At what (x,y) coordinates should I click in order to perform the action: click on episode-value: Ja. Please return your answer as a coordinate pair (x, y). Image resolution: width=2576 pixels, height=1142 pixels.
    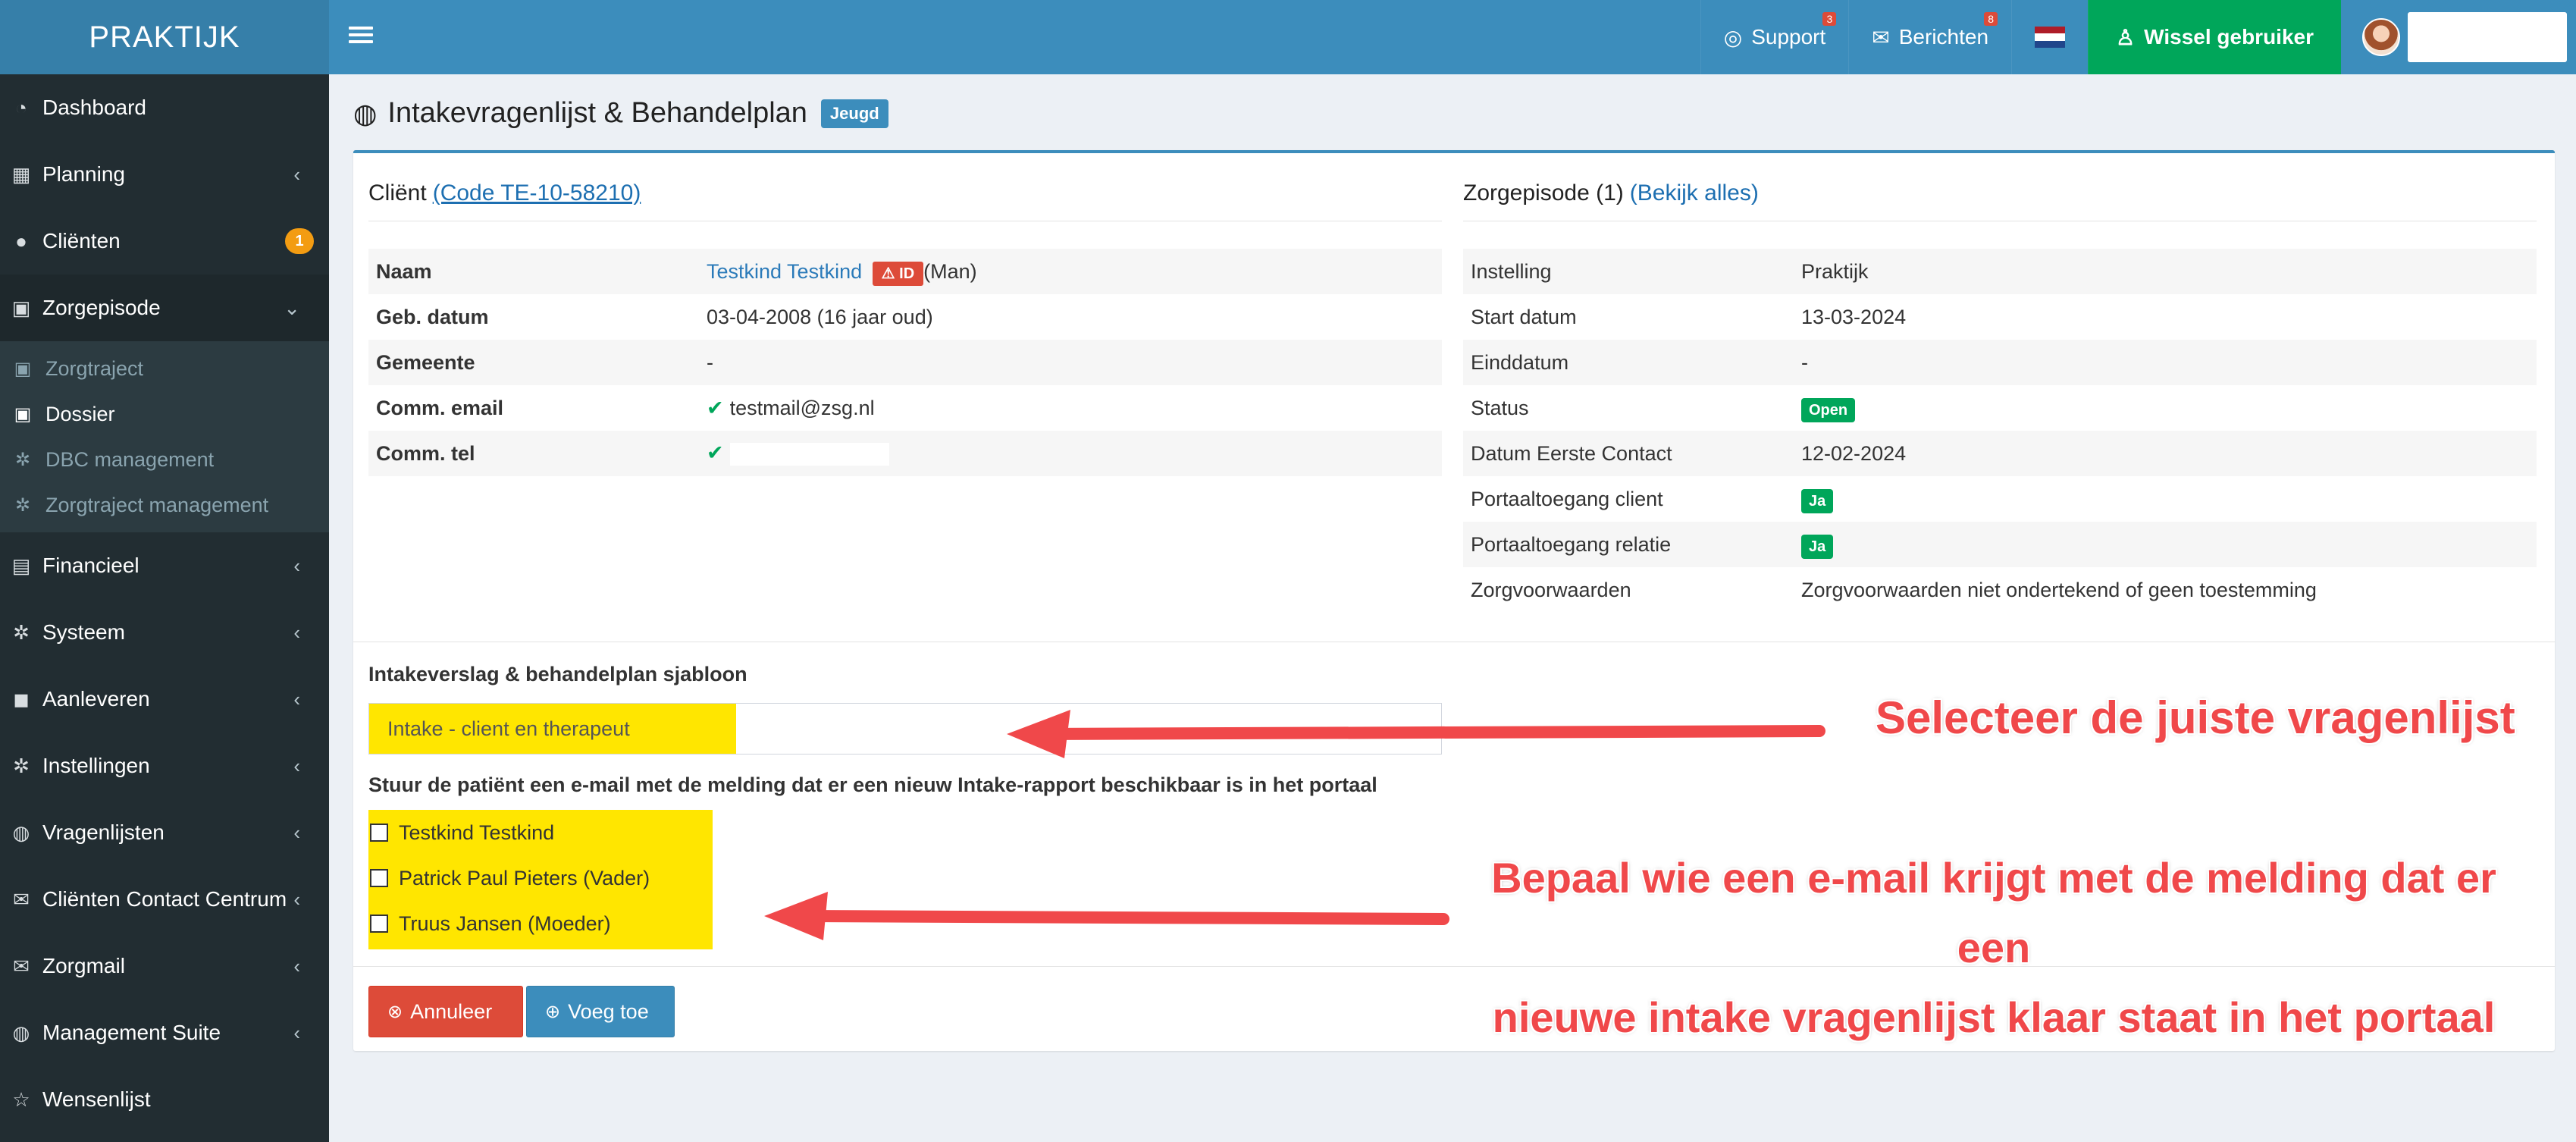
    Looking at the image, I should click on (2166, 544).